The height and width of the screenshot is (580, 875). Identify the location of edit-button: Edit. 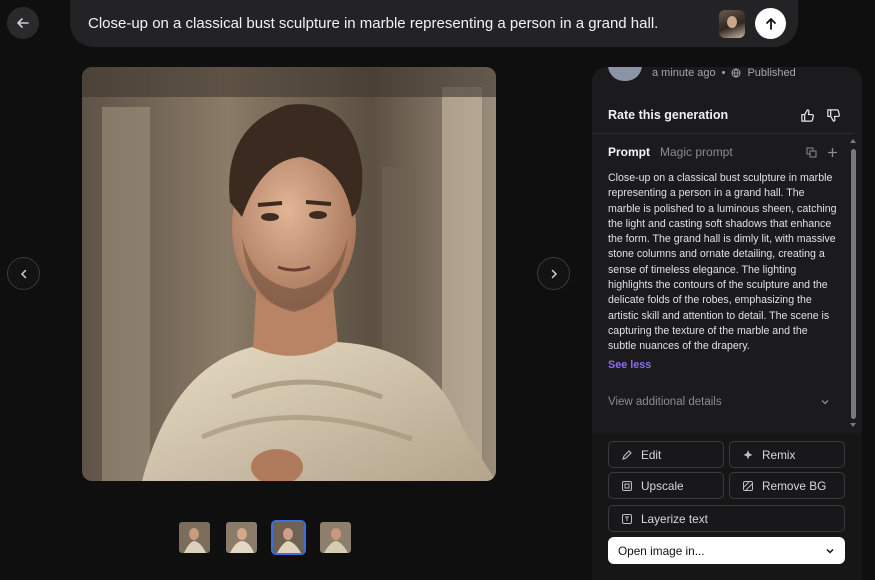
(666, 454).